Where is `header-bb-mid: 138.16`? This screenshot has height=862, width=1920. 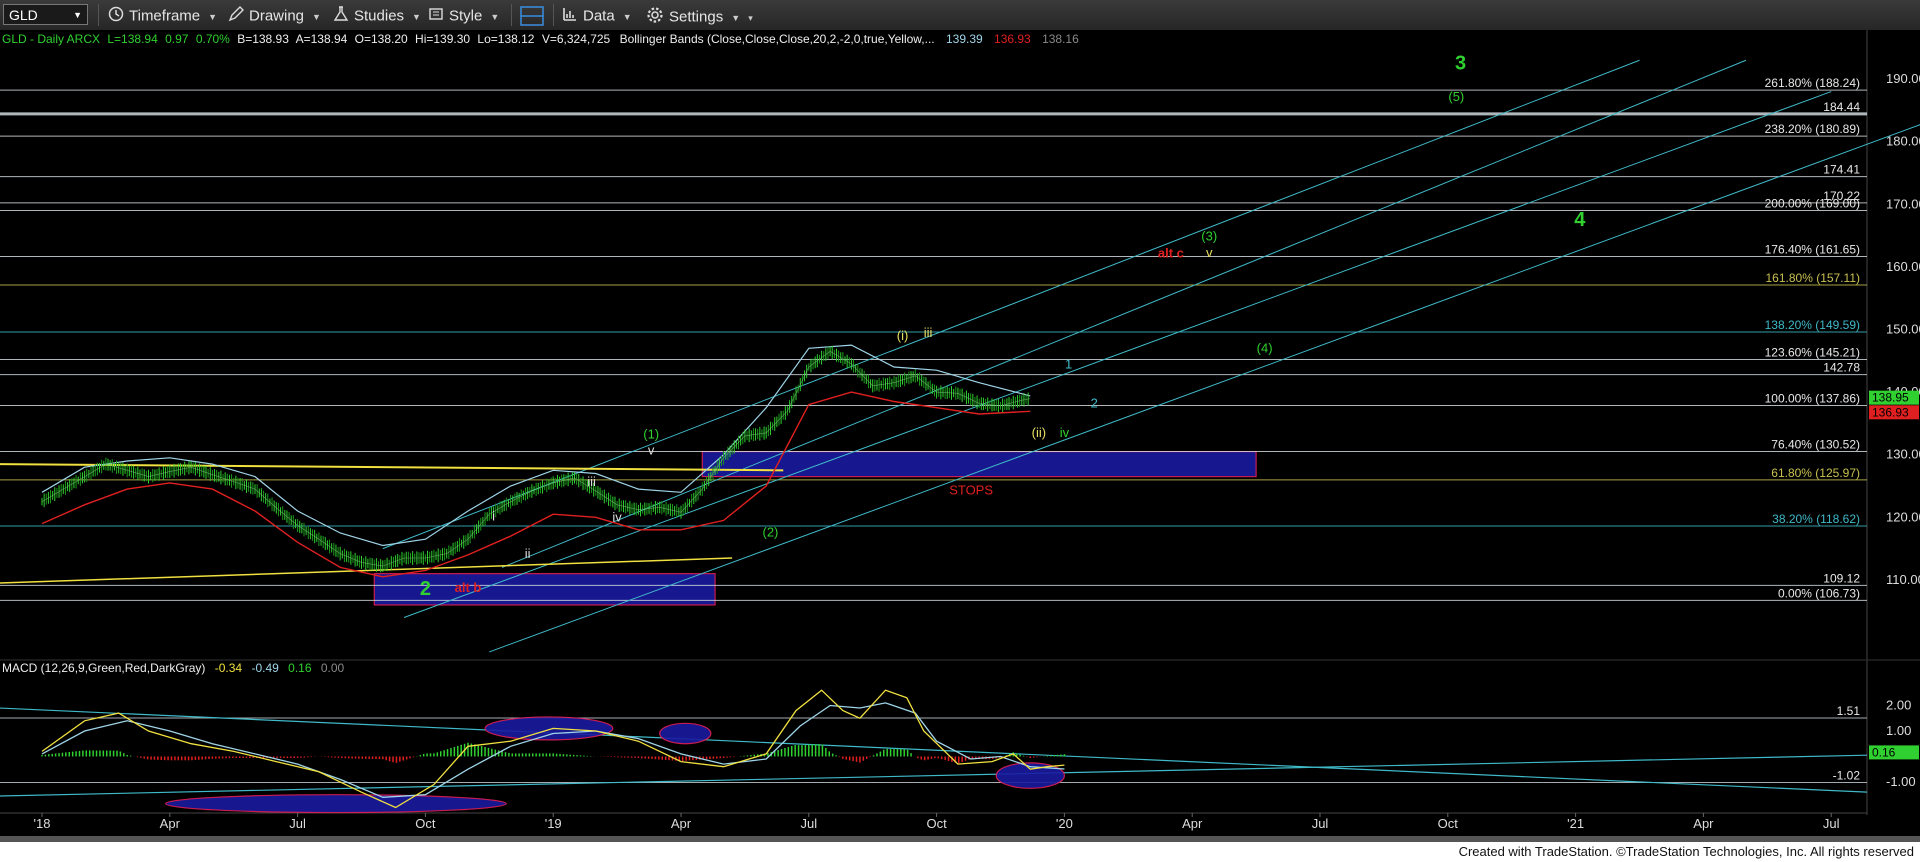
header-bb-mid: 138.16 is located at coordinates (1060, 39).